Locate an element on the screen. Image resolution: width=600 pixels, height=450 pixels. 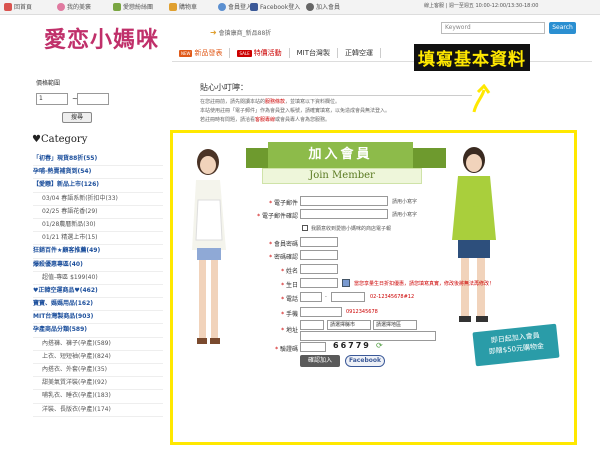
address-label: * 地址 is located at coordinates (289, 330).